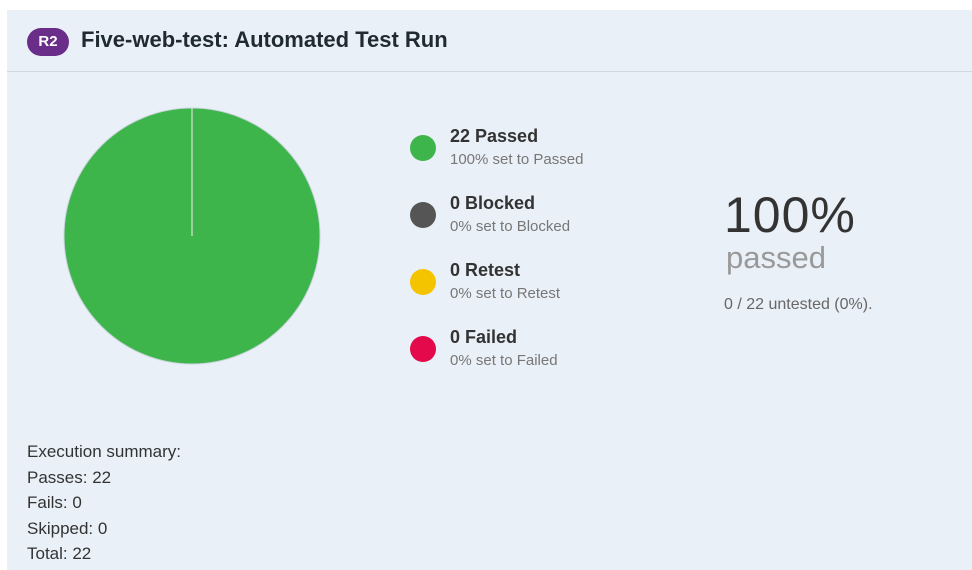 The image size is (972, 570). I want to click on legend-item-blocked: 0 Blocked 0% set to Blocked, so click(540, 218).